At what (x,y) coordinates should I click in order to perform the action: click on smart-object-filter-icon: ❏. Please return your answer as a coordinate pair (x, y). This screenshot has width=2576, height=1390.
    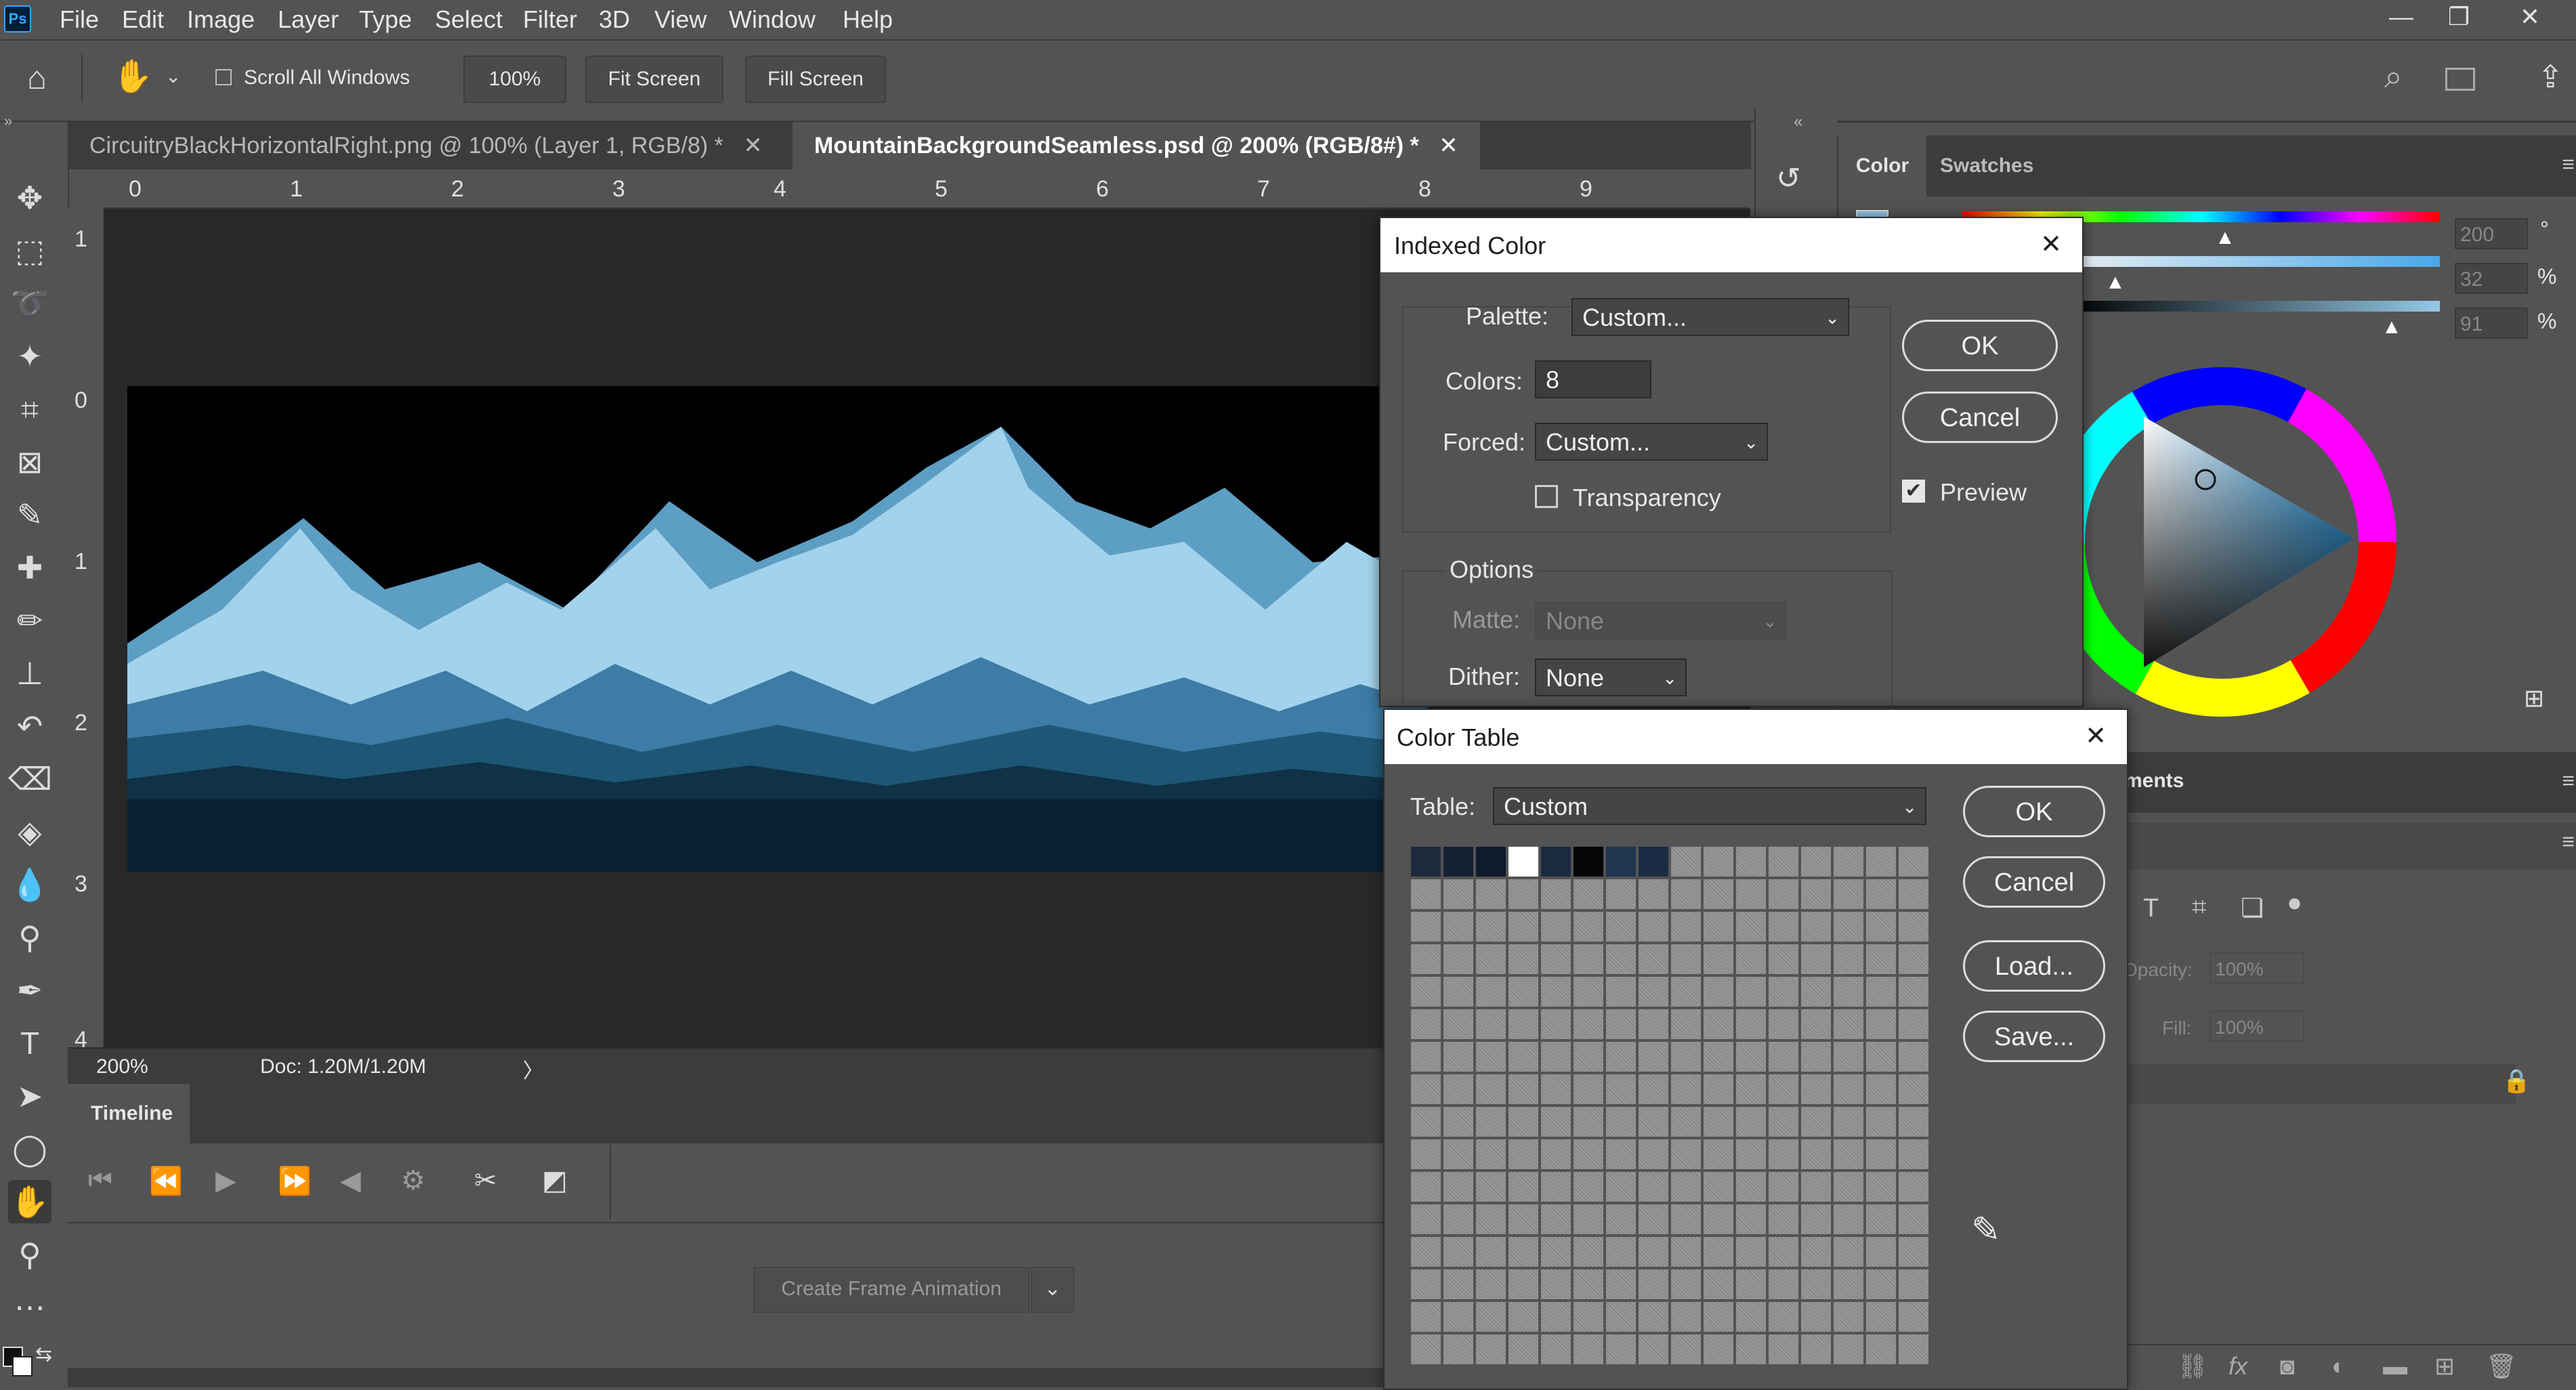
    Looking at the image, I should click on (2252, 908).